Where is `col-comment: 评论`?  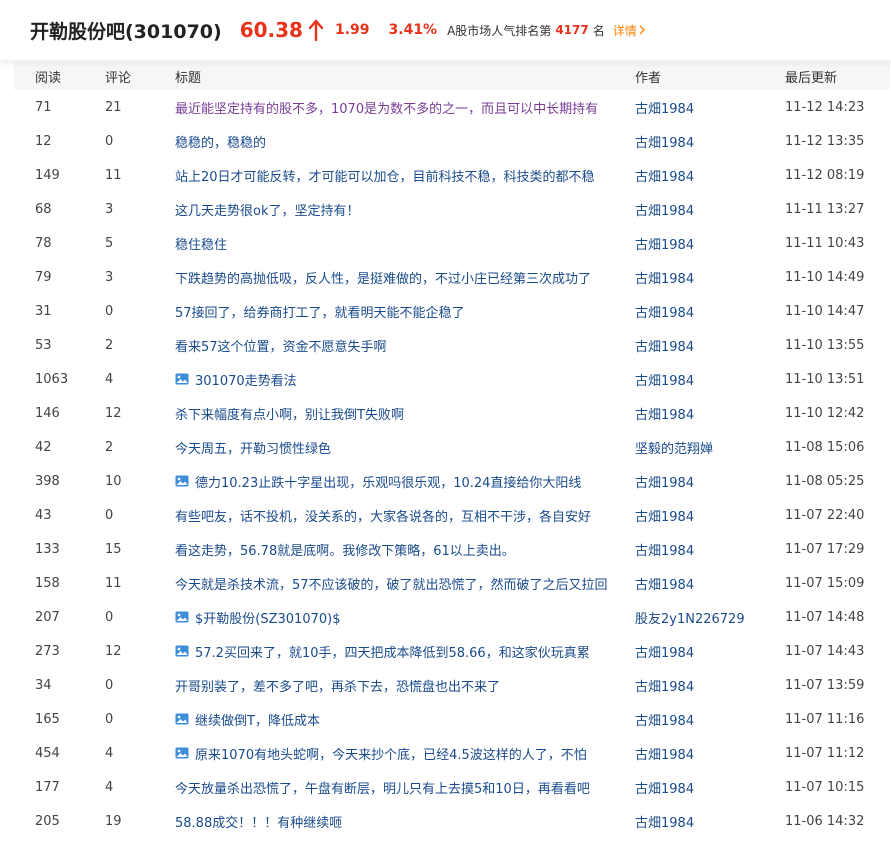 col-comment: 评论 is located at coordinates (118, 78).